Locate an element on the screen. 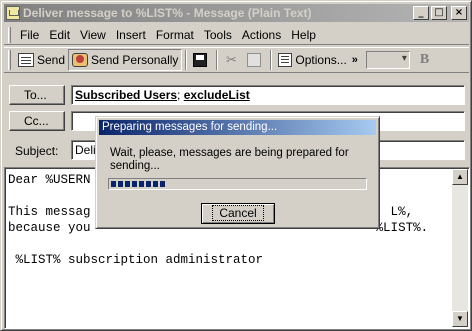  scroll-down-arrow-icon: ▼ is located at coordinates (460, 319).